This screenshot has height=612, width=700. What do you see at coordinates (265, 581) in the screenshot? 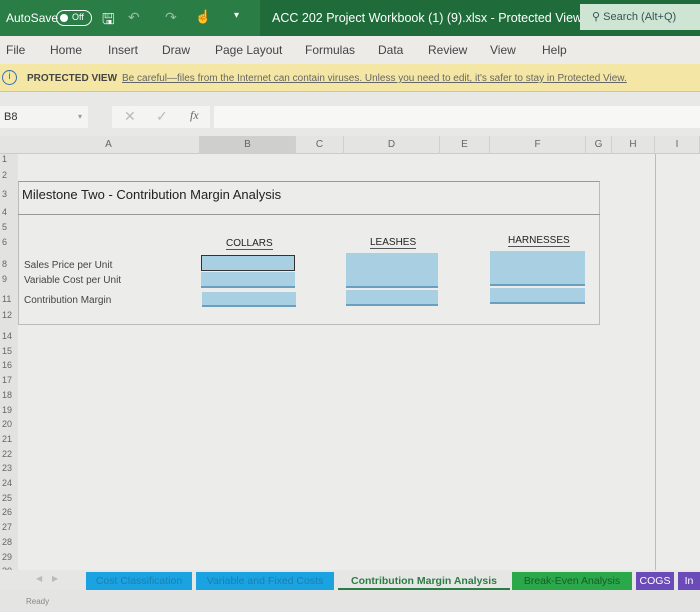
I see `tab-variable-fixed-costs: Variable and Fixed Costs` at bounding box center [265, 581].